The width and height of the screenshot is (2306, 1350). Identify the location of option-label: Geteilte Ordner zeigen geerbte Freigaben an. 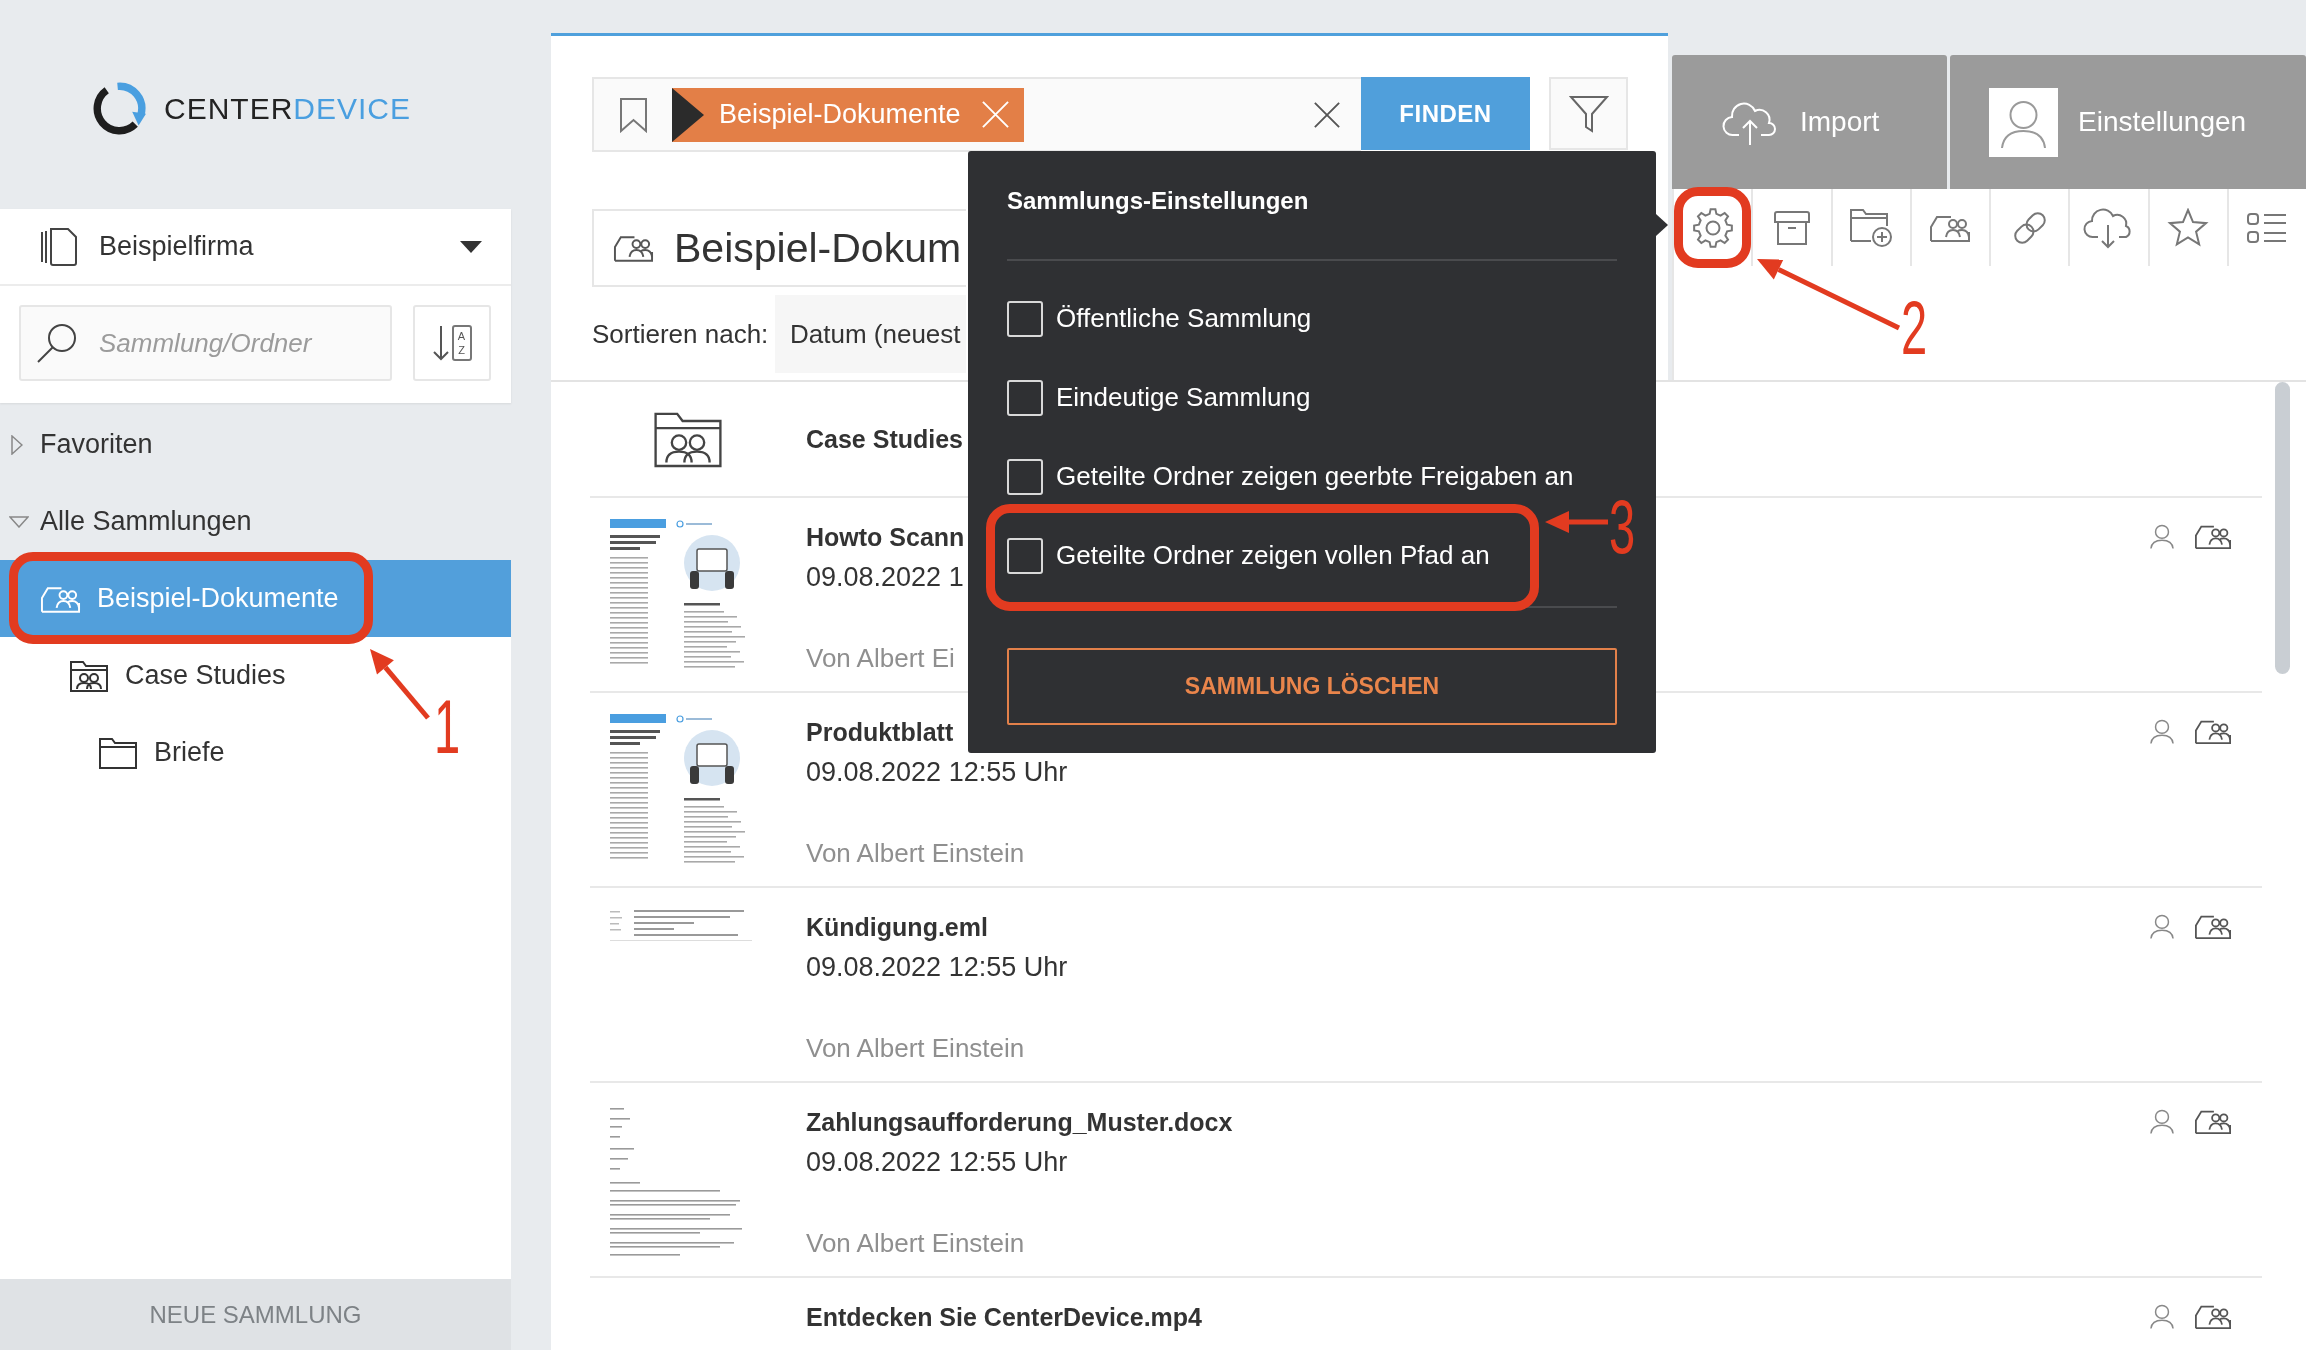
(1315, 476).